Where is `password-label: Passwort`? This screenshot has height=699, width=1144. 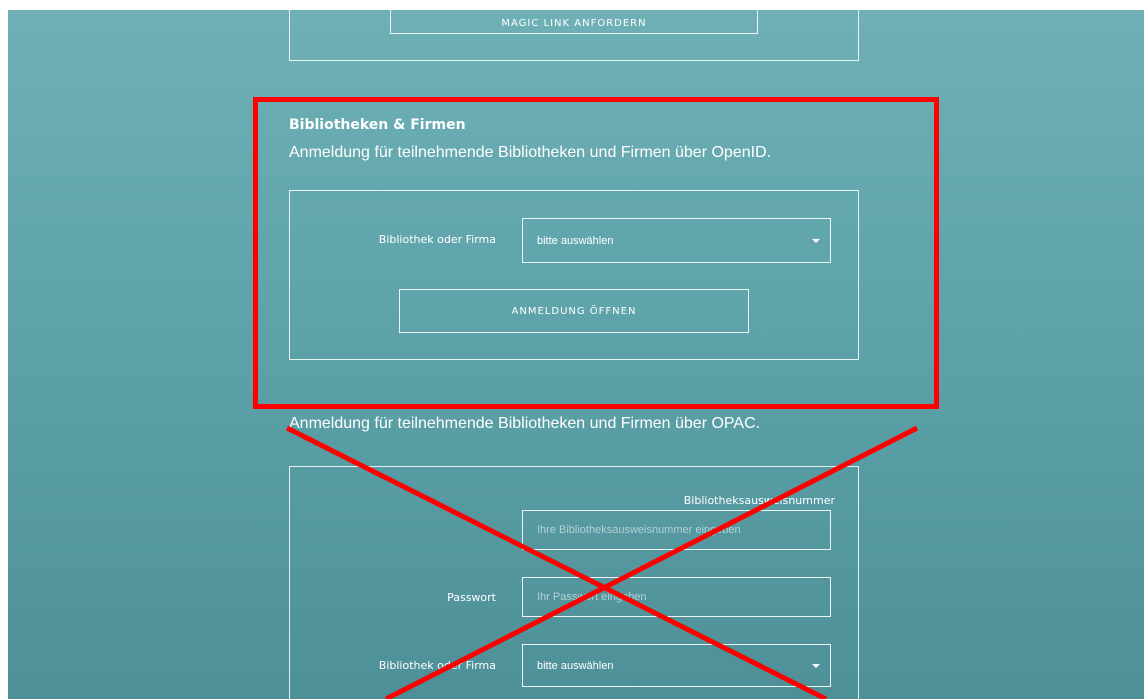
password-label: Passwort is located at coordinates (471, 597).